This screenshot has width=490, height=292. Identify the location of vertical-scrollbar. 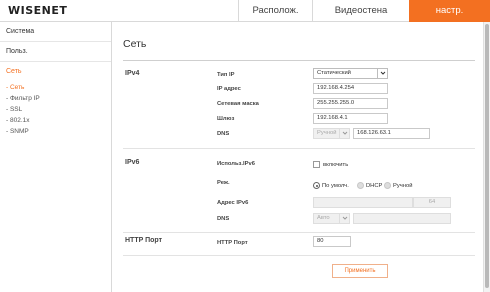
(486, 157).